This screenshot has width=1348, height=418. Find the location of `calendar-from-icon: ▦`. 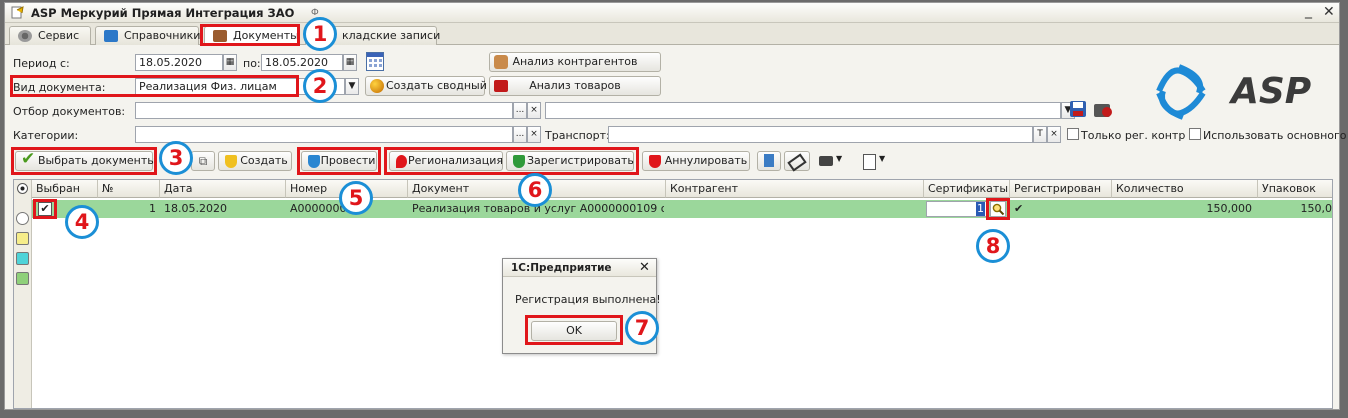

calendar-from-icon: ▦ is located at coordinates (230, 62).